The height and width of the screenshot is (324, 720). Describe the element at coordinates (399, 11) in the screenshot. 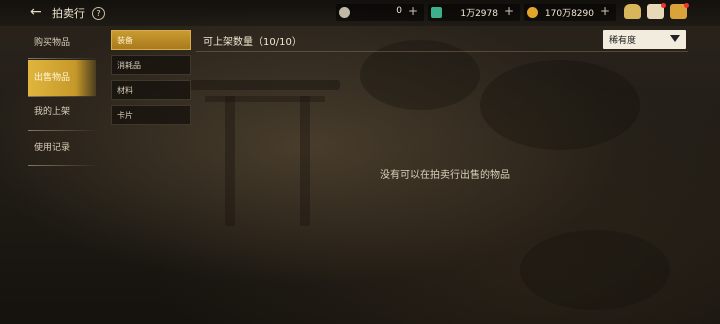

I see `silver-amount: 0` at that location.